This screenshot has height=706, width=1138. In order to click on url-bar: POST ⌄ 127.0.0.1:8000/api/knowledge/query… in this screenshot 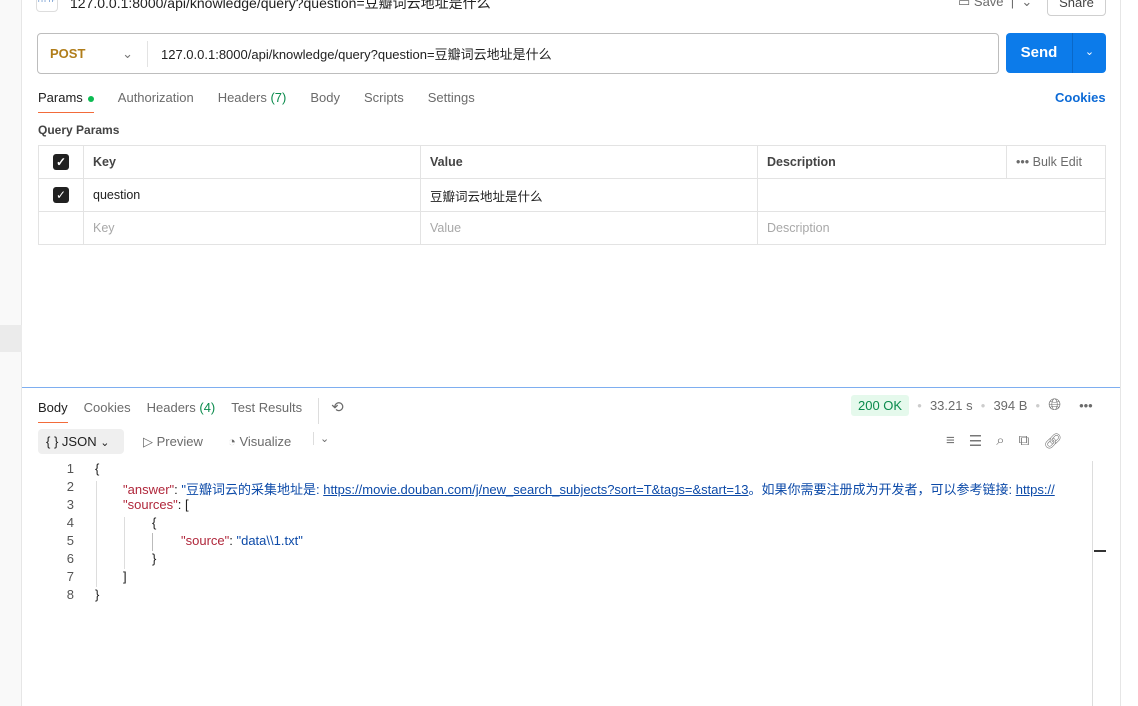, I will do `click(518, 53)`.